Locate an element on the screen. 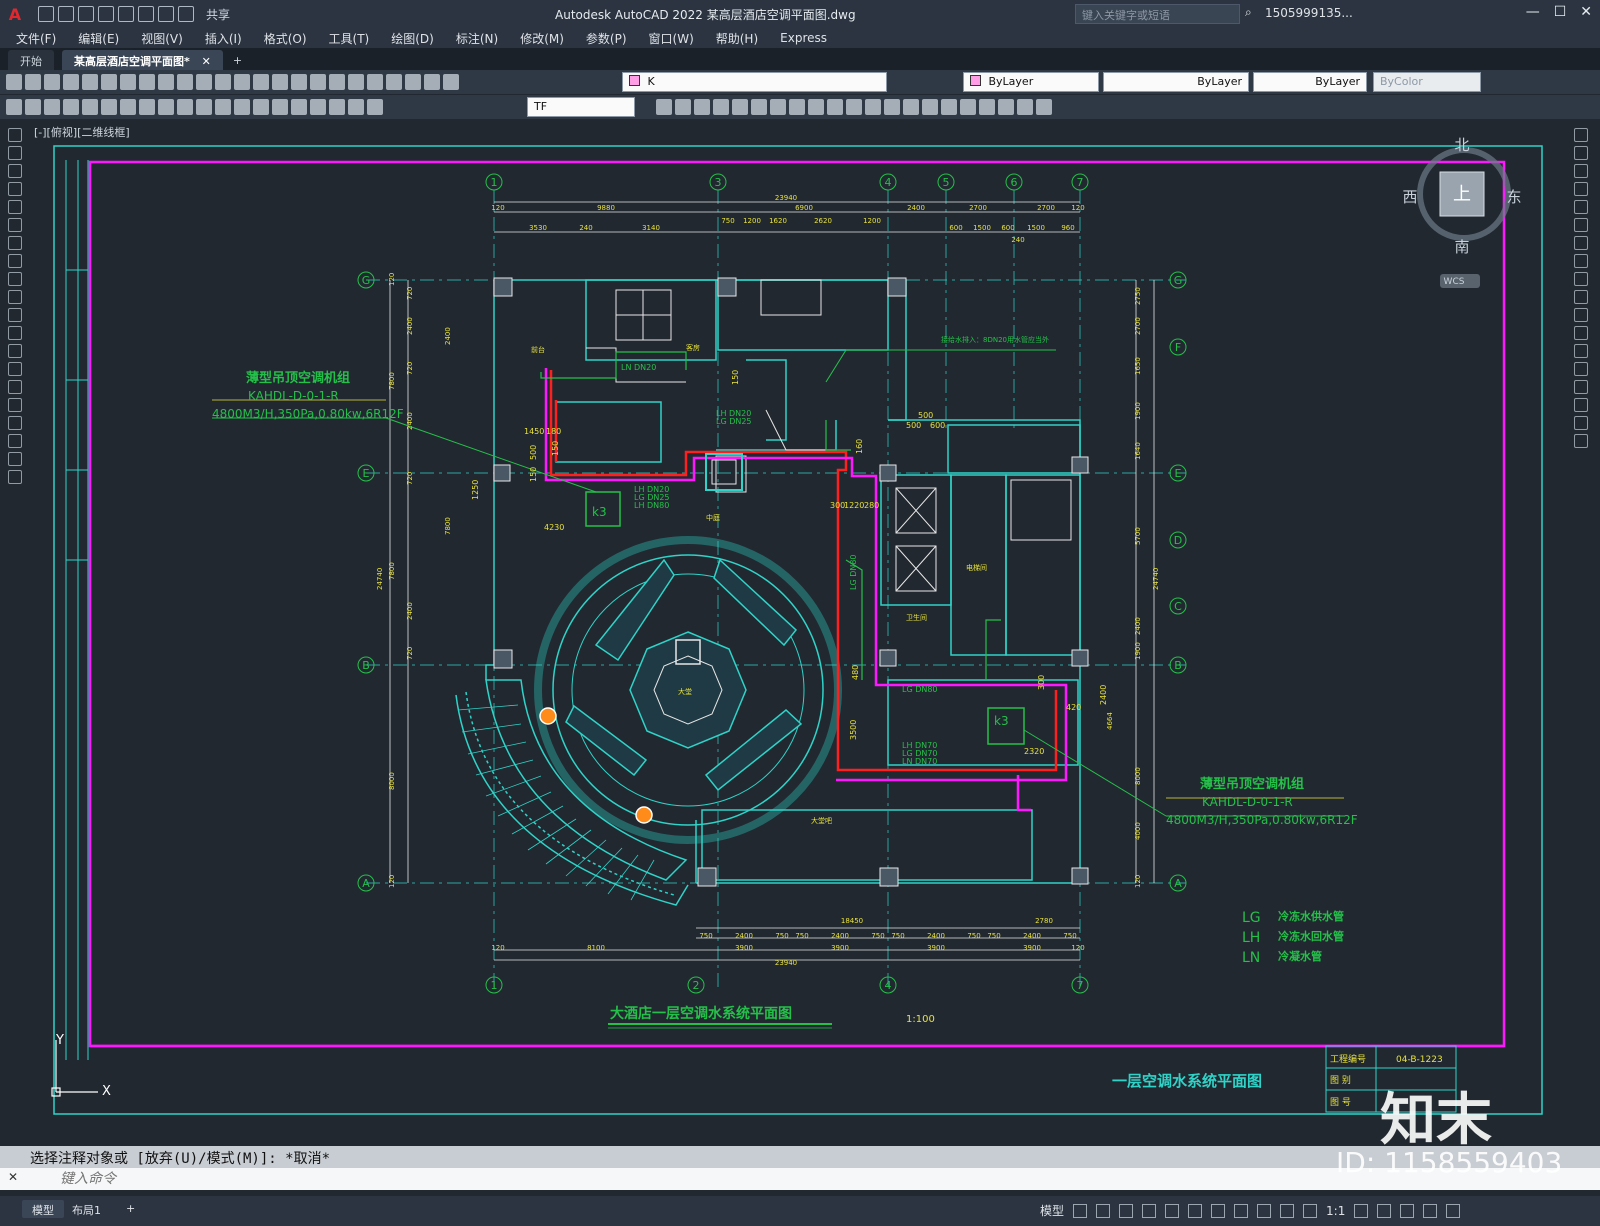 This screenshot has width=1600, height=1226. blend-side-icon is located at coordinates (1581, 423).